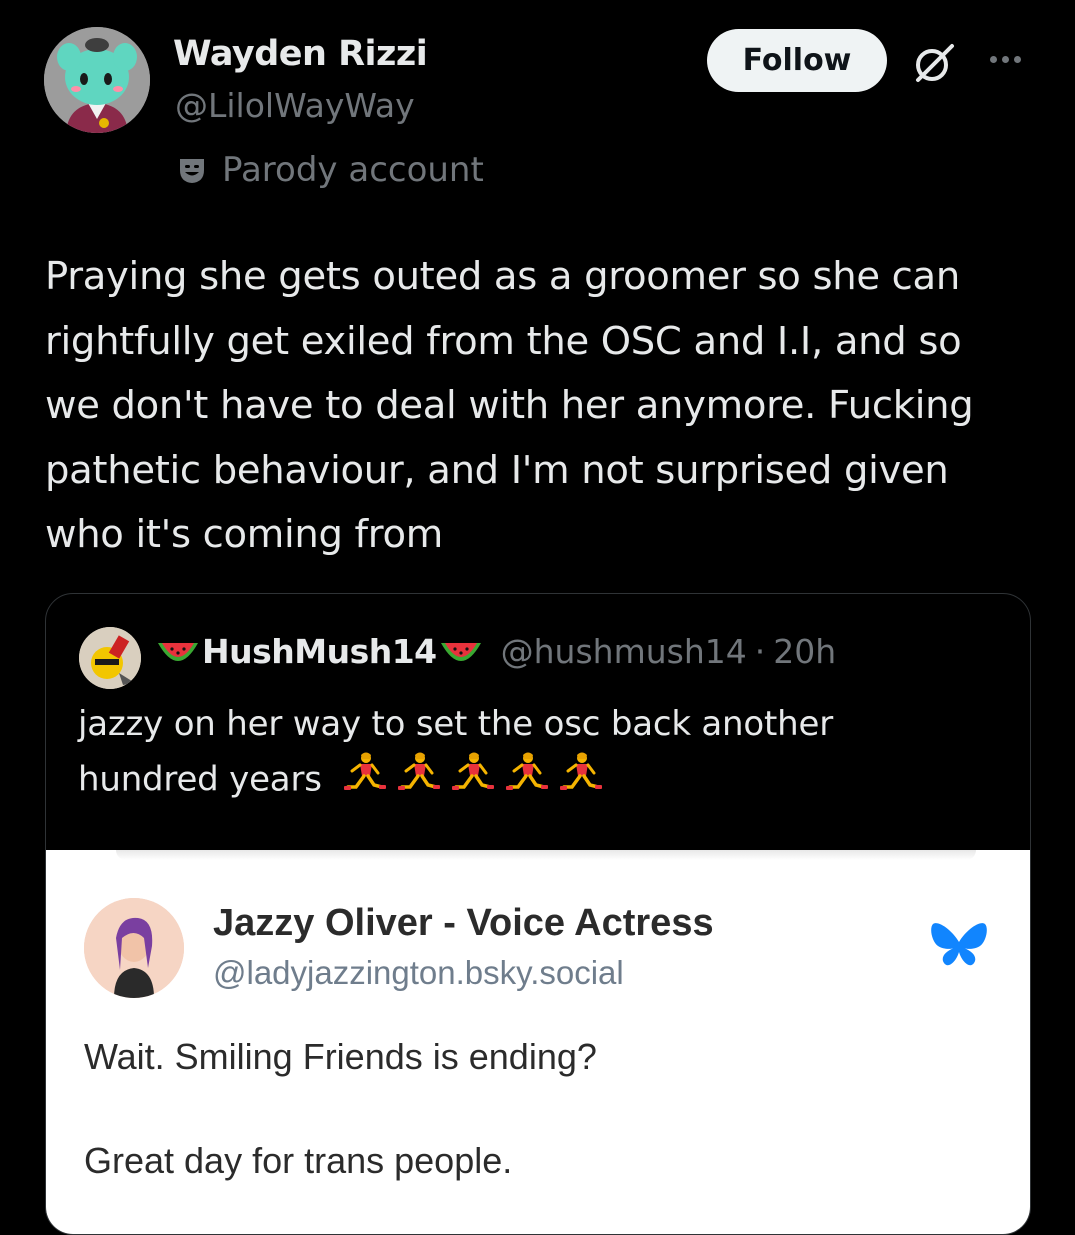  Describe the element at coordinates (935, 63) in the screenshot. I see `grok-icon` at that location.